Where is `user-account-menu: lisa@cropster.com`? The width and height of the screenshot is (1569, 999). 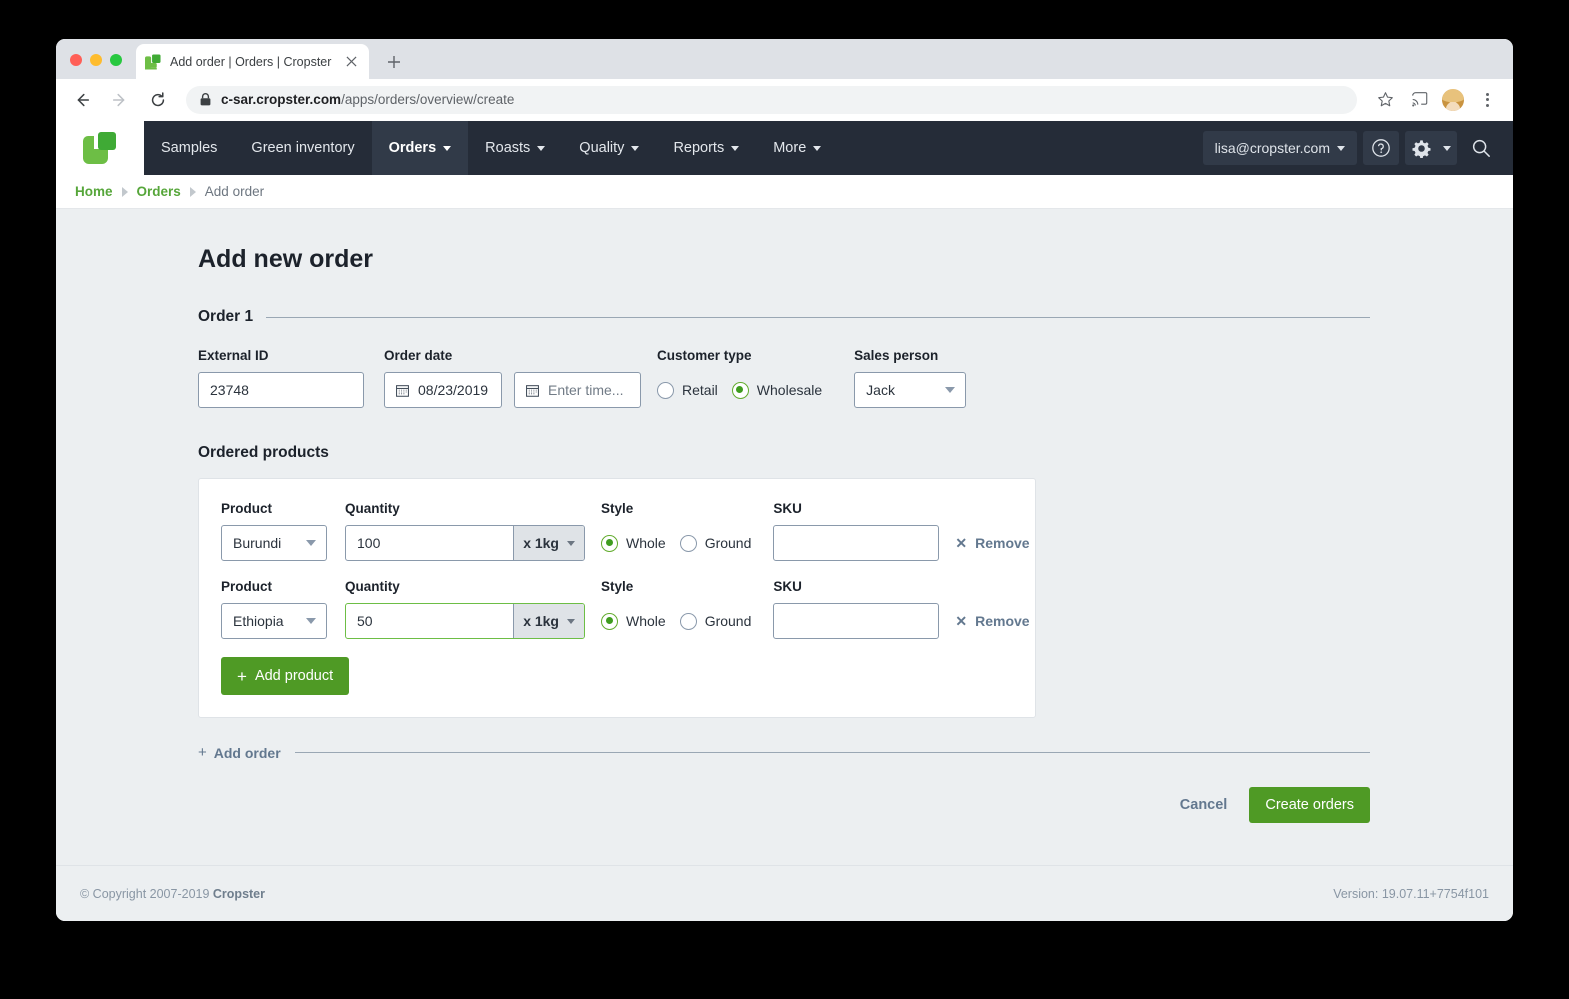
user-account-menu: lisa@cropster.com is located at coordinates (1279, 148).